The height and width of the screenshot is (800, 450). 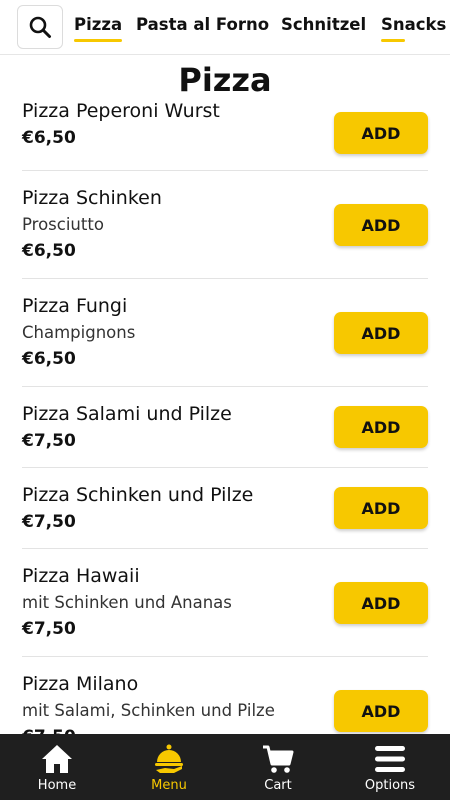 I want to click on bottom-nav: Home Menu Cart Options, so click(x=225, y=767).